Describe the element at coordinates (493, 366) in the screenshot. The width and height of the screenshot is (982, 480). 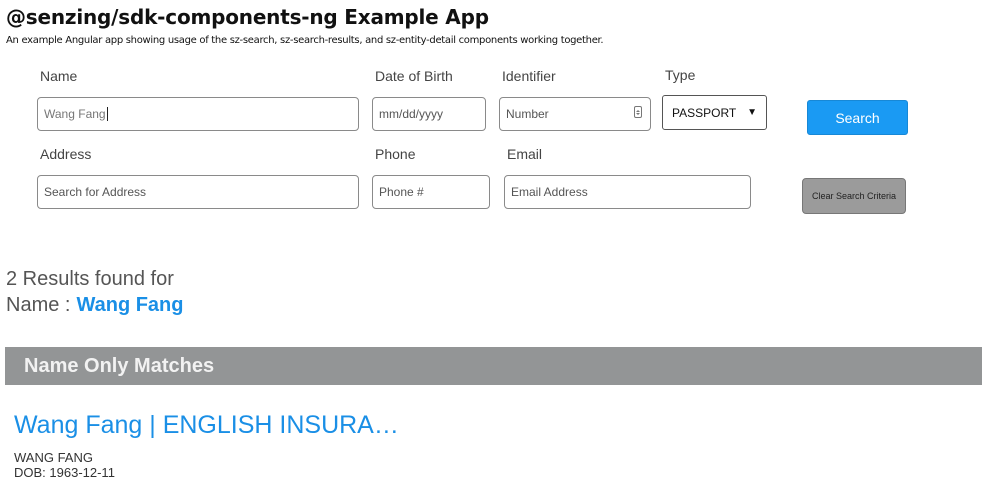
I see `section-header: Name Only Matches` at that location.